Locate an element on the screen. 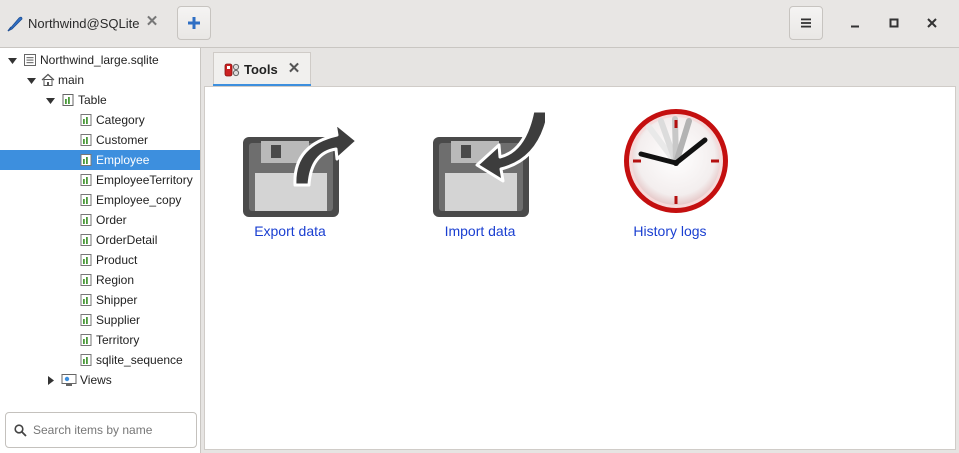 The width and height of the screenshot is (959, 453). minimize-icon is located at coordinates (855, 26).